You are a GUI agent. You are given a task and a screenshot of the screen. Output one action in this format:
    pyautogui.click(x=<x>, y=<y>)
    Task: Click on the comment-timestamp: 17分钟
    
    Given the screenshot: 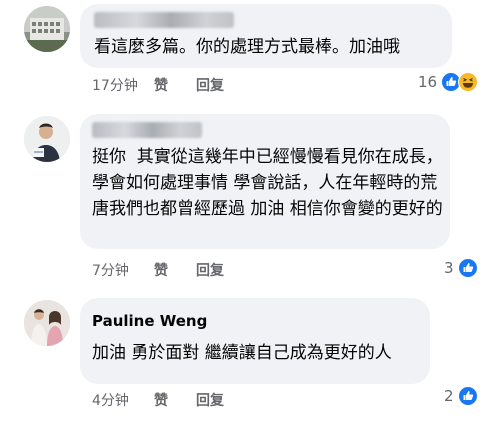 What is the action you would take?
    pyautogui.click(x=123, y=85)
    